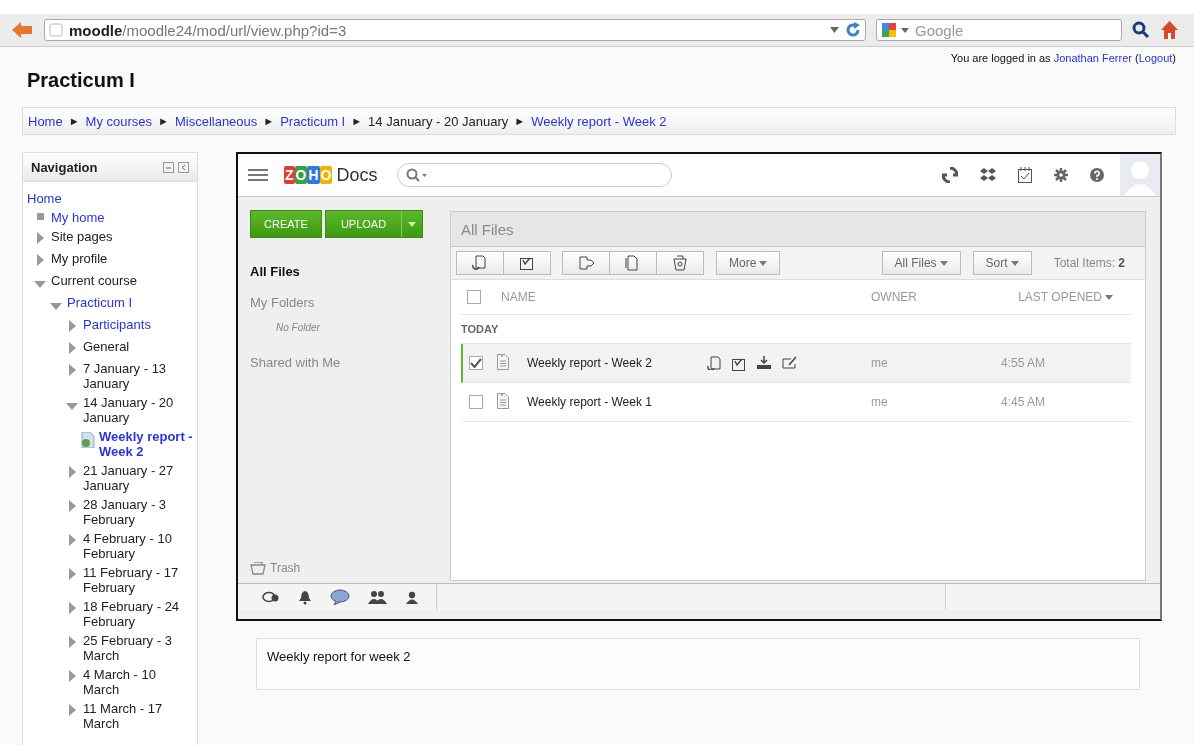 The height and width of the screenshot is (745, 1194). I want to click on select-all-checkbox, so click(474, 297).